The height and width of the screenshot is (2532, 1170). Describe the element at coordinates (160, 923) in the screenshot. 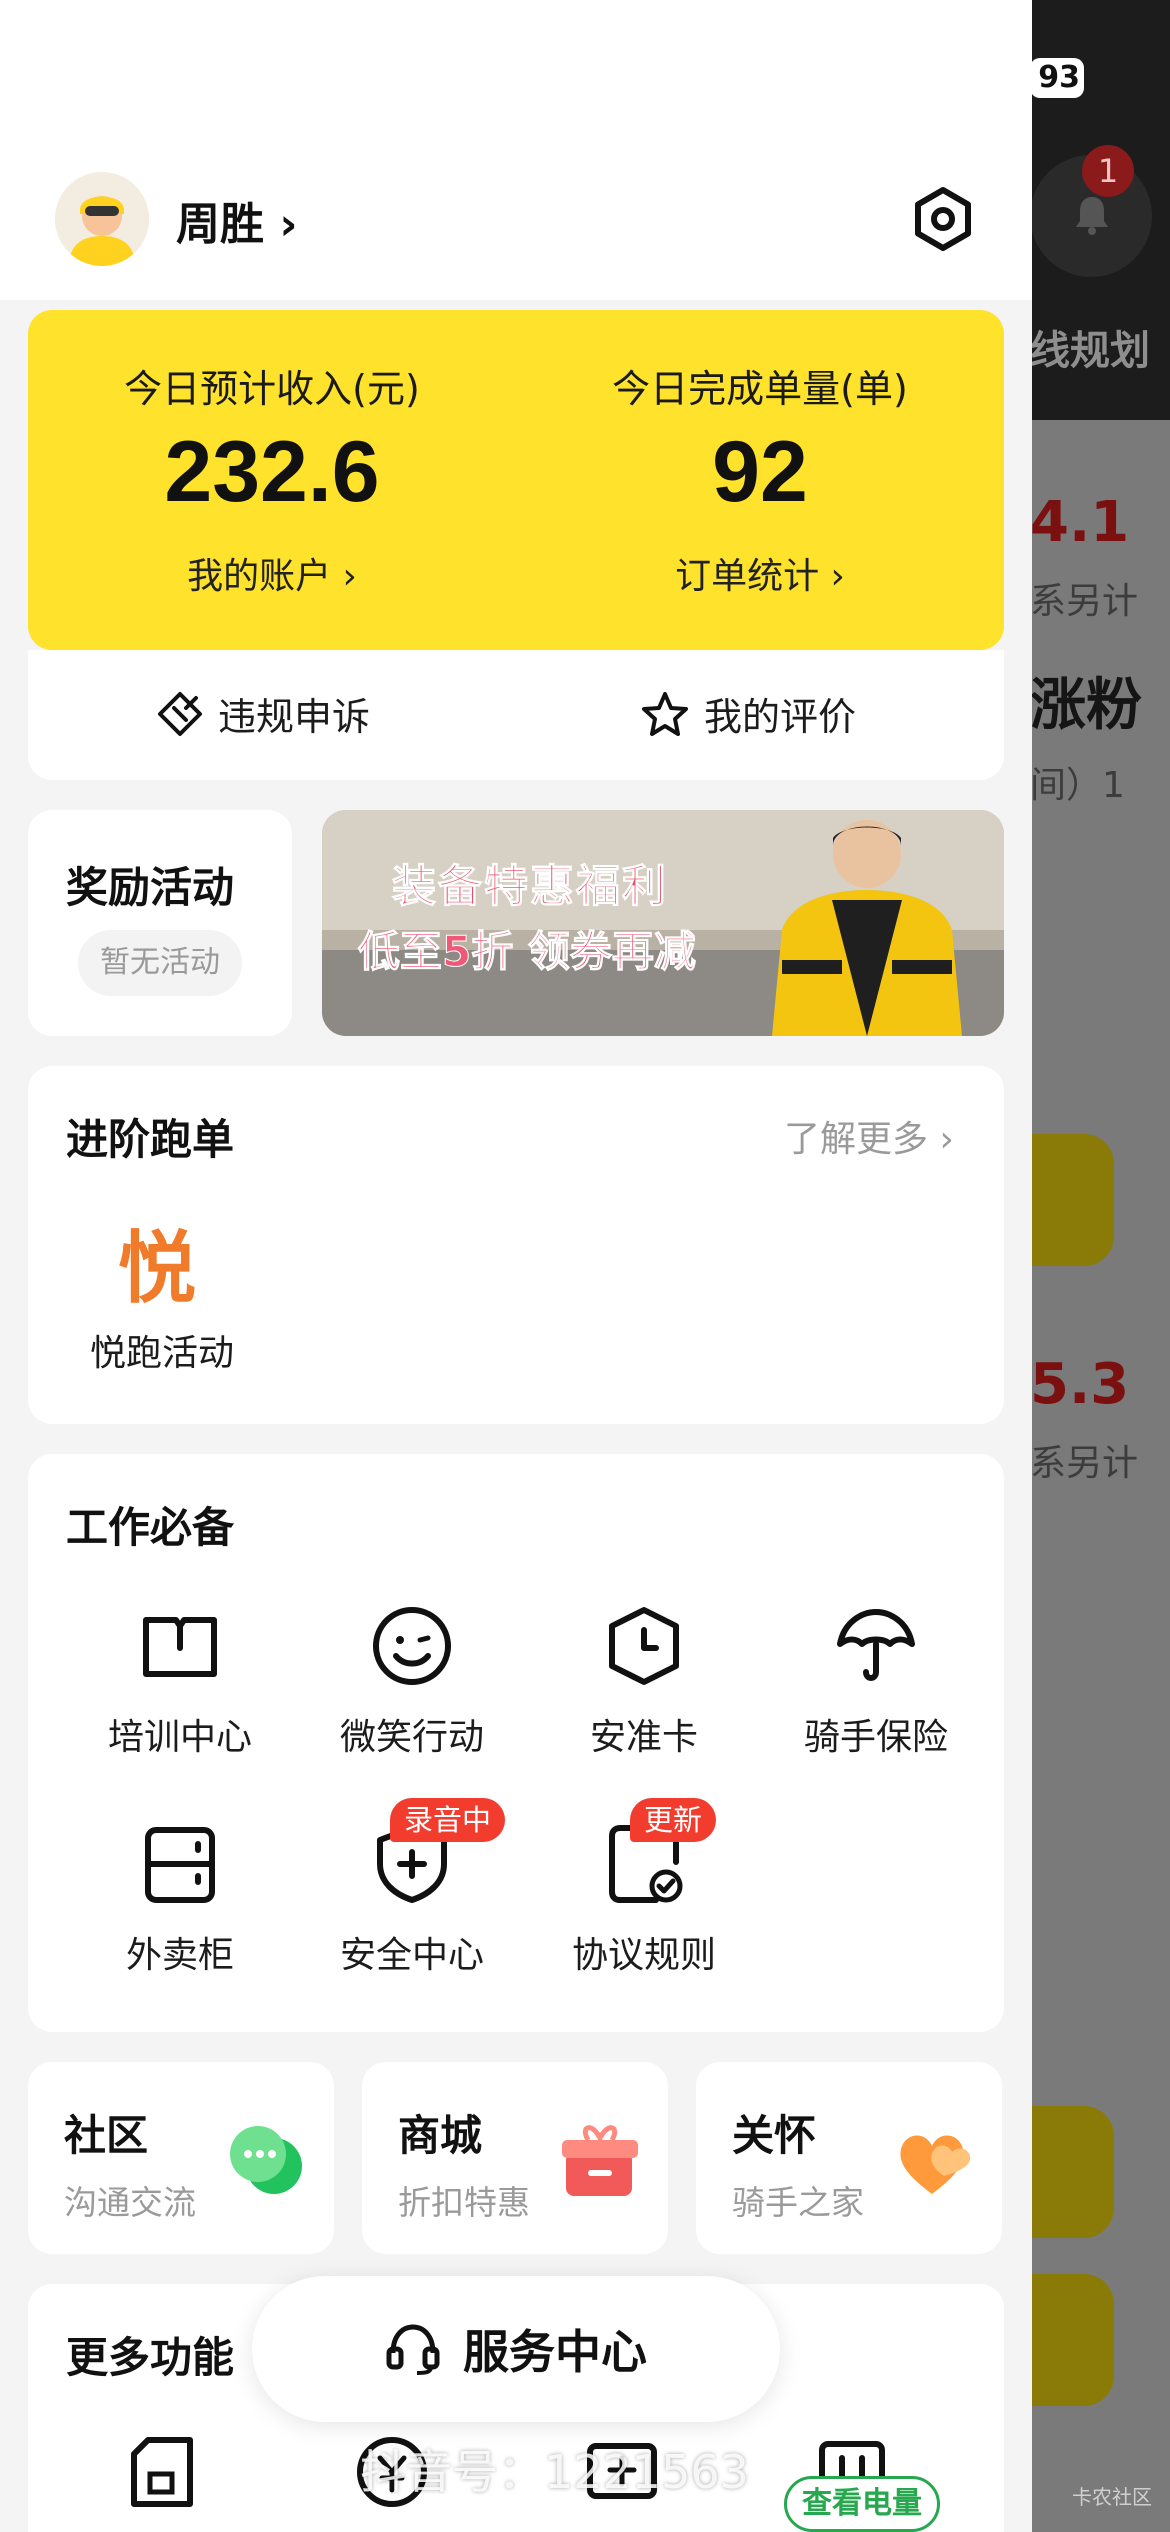

I see `reward-activity-card: 奖励活动 暂无活动` at that location.